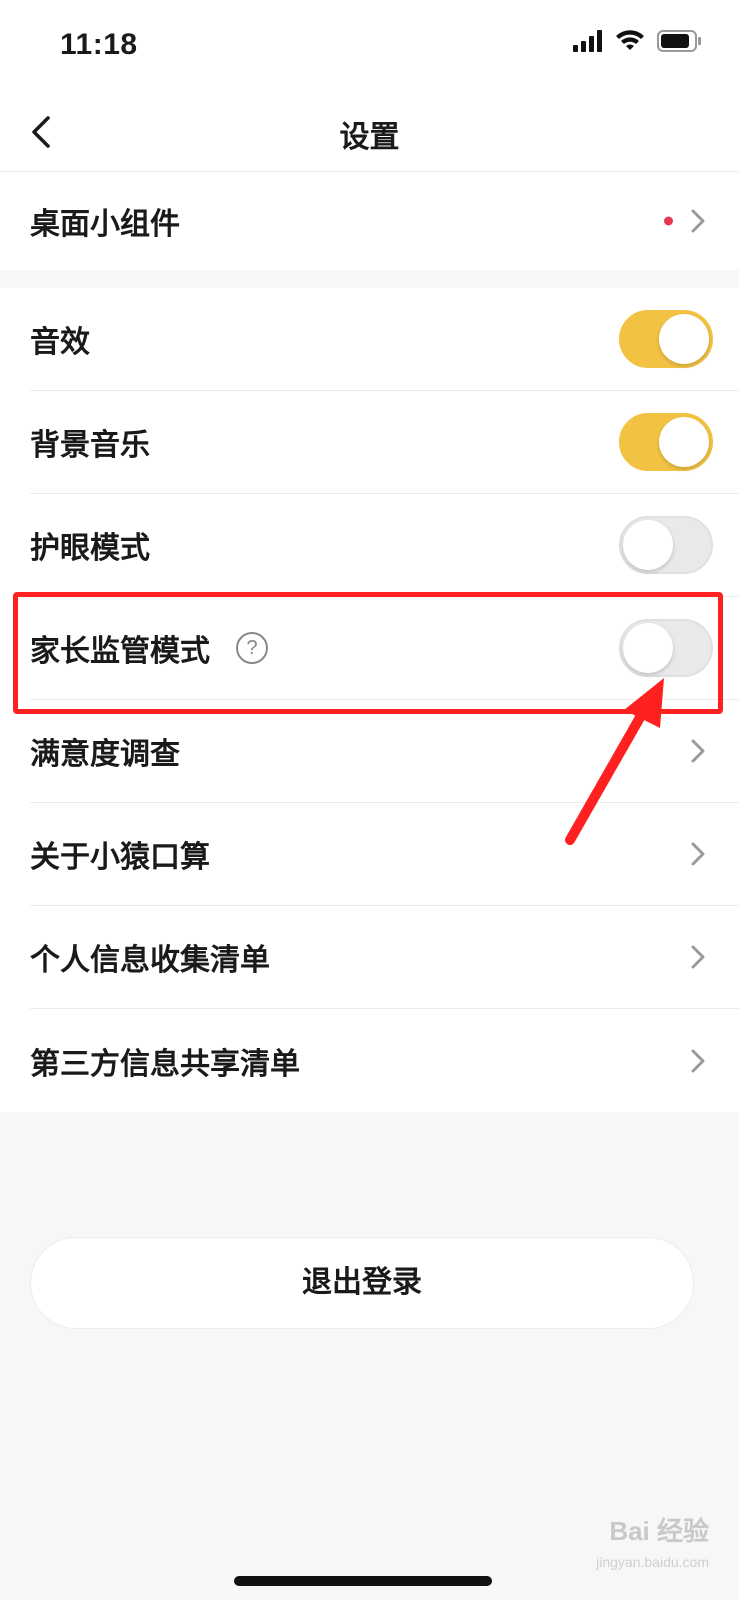 The height and width of the screenshot is (1600, 739). Describe the element at coordinates (90, 445) in the screenshot. I see `row-label: 背景音乐` at that location.